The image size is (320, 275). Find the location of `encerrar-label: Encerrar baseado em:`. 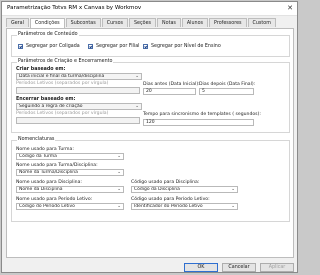

encerrar-label: Encerrar baseado em: is located at coordinates (46, 99).